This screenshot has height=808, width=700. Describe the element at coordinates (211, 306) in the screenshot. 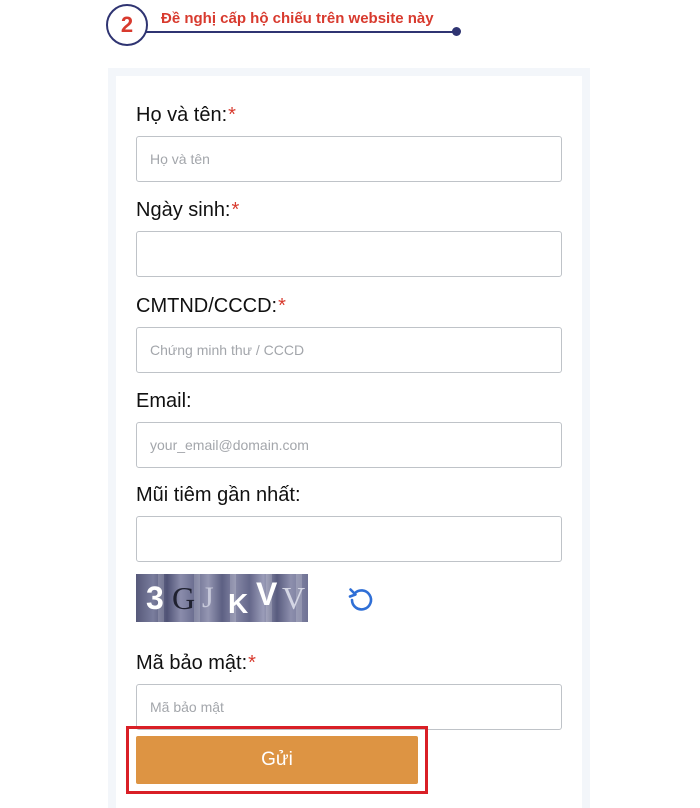

I see `id-number-label: CMTND/CCCD:*` at that location.